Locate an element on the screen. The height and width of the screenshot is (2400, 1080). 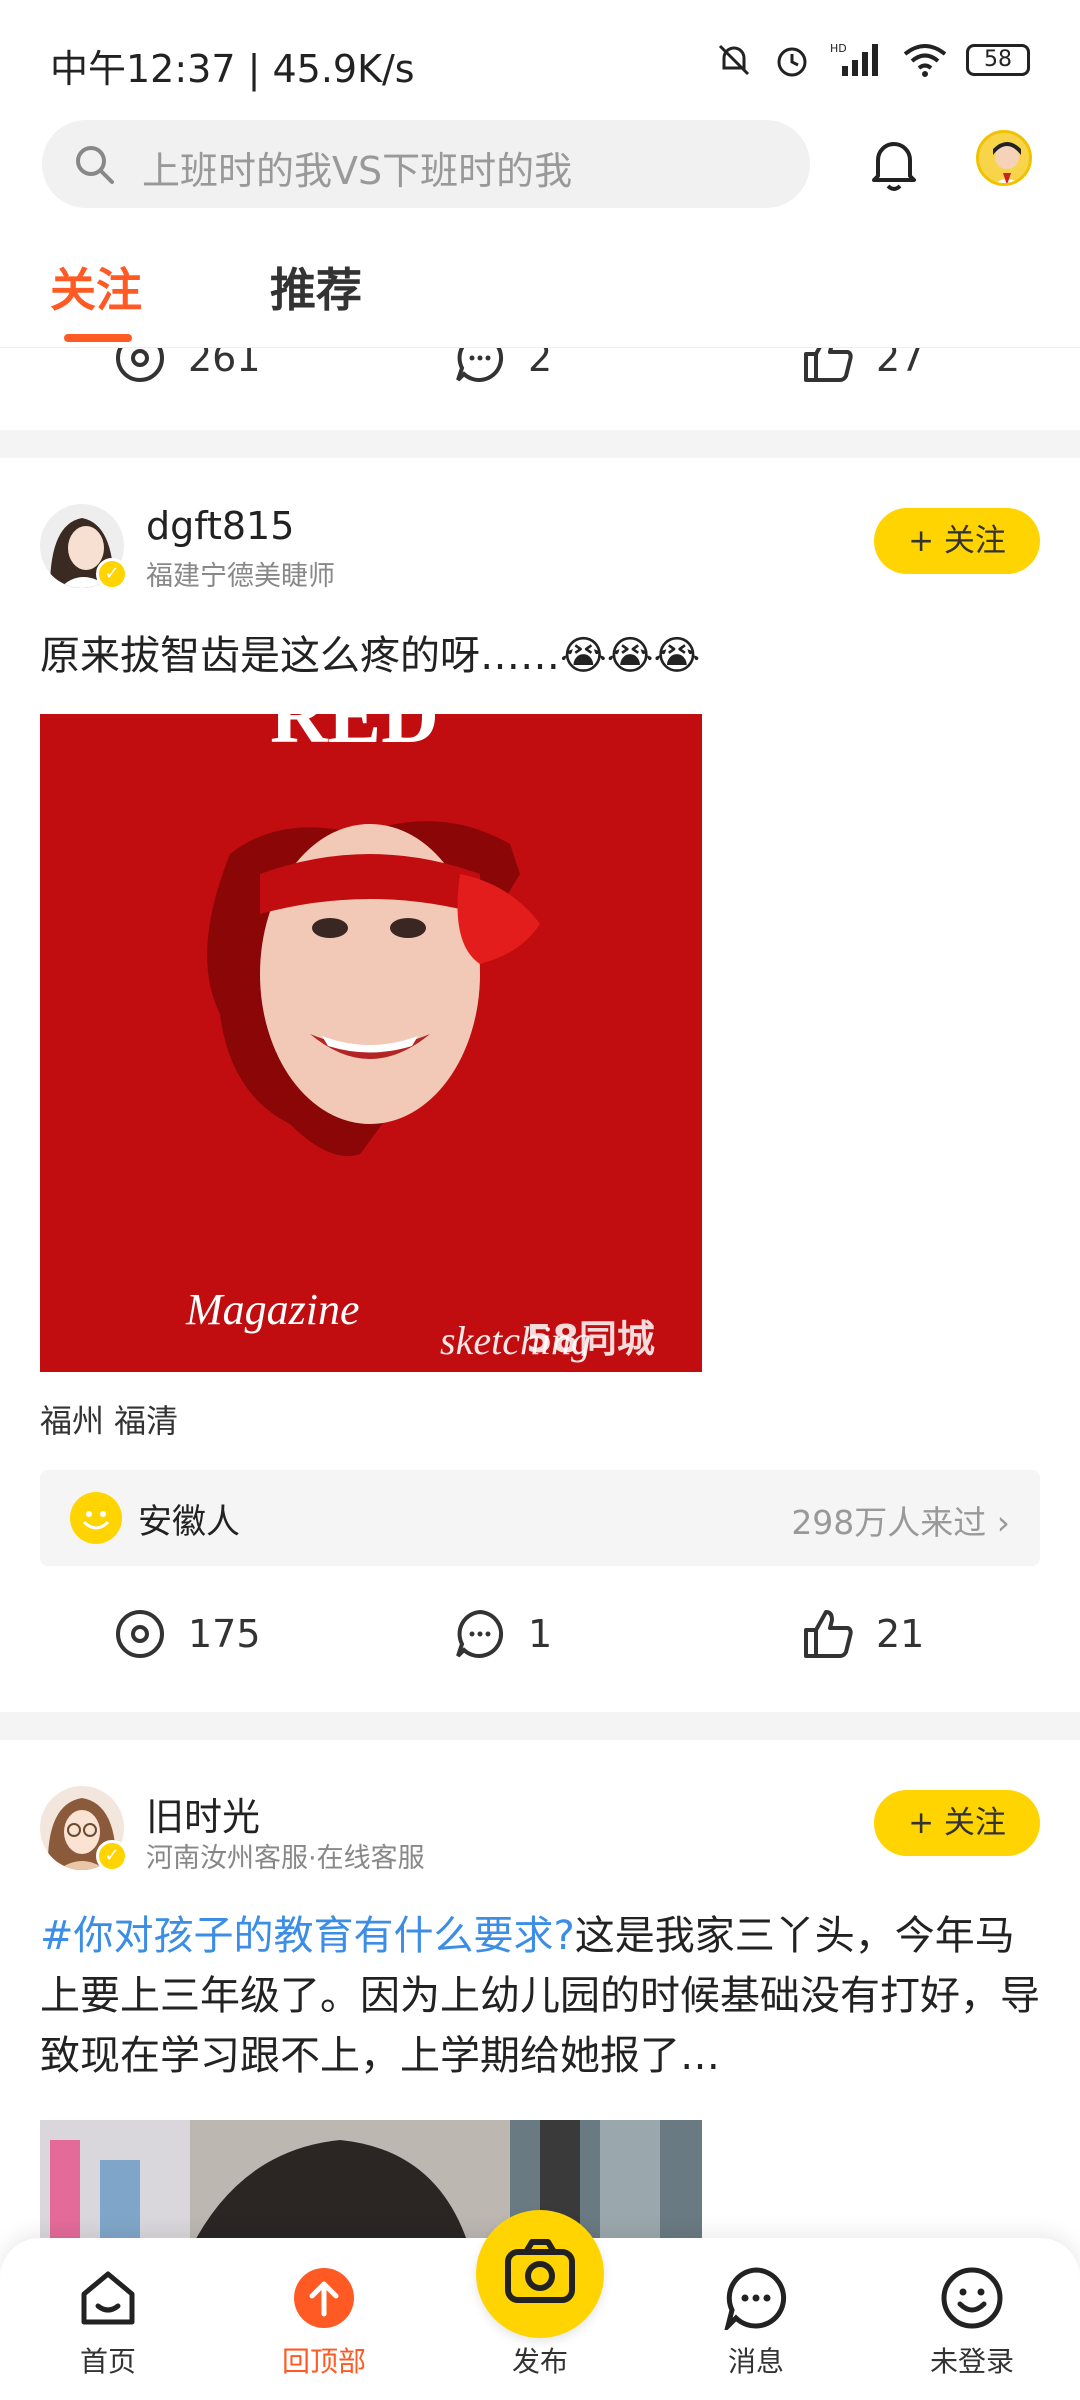
nav-messages: 消息 is located at coordinates (756, 2323).